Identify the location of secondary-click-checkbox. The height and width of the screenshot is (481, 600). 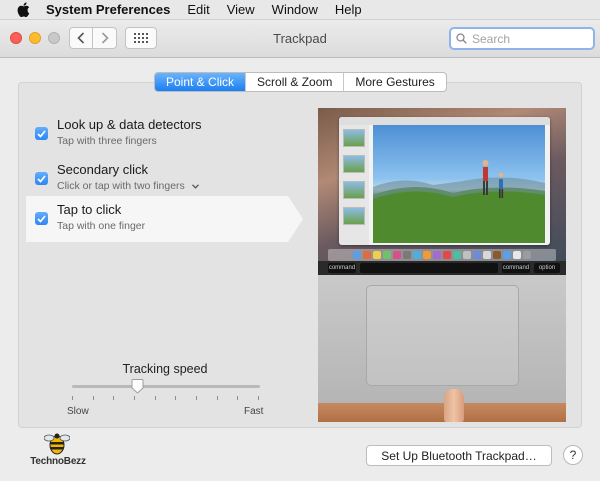
(41, 178).